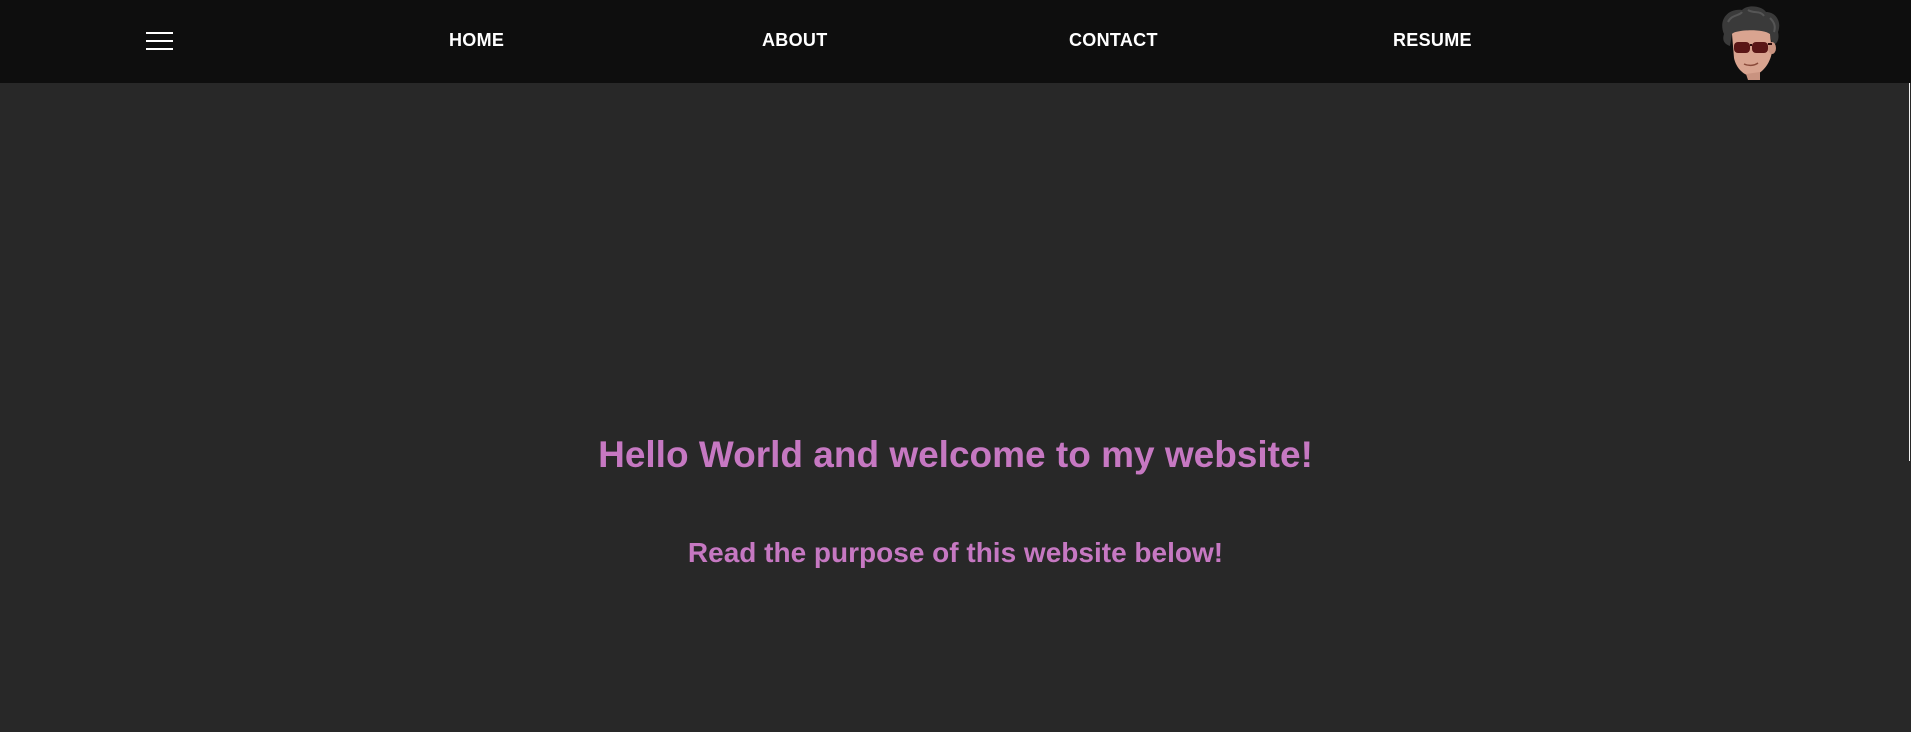 The height and width of the screenshot is (732, 1911). What do you see at coordinates (955, 41) in the screenshot?
I see `top-navbar: HOME ABOUT CONTACT RESUME` at bounding box center [955, 41].